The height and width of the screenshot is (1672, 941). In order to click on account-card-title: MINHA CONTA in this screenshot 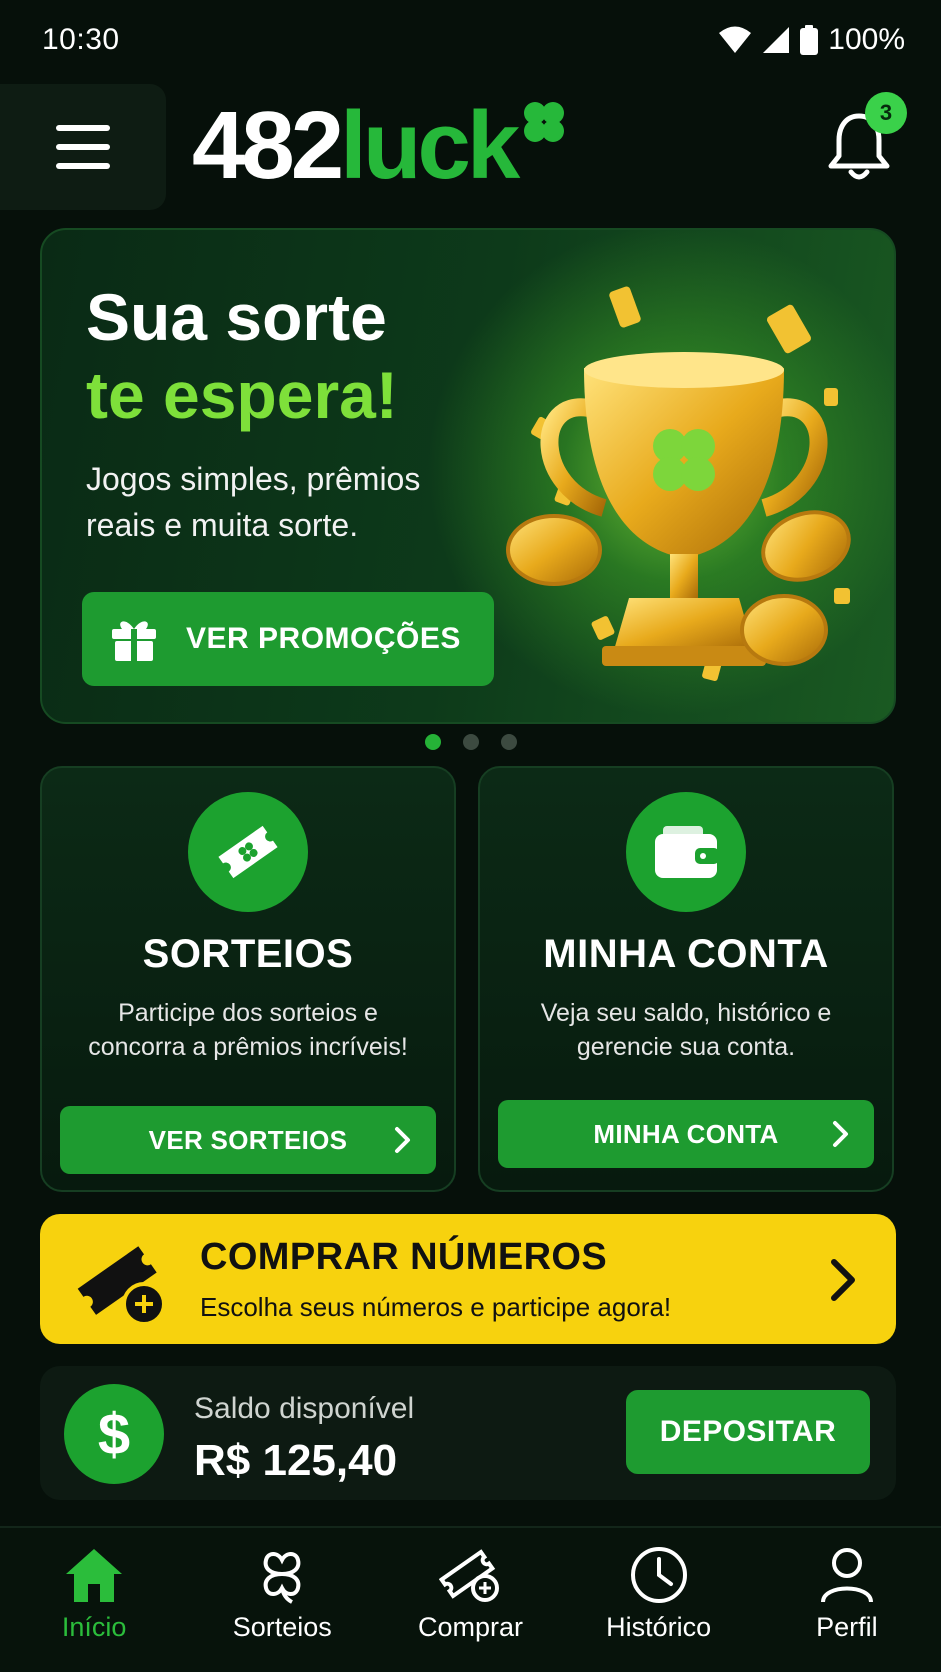, I will do `click(686, 954)`.